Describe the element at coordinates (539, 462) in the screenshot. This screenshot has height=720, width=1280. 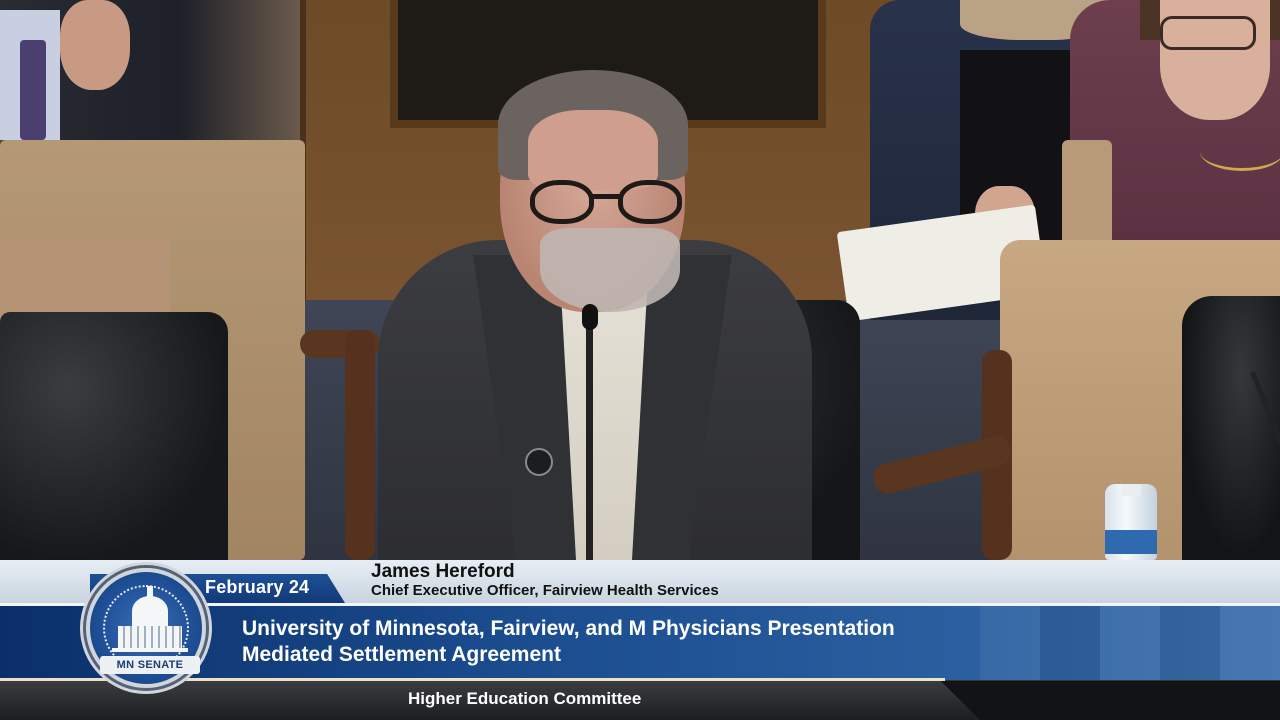
I see `lapel-pin` at that location.